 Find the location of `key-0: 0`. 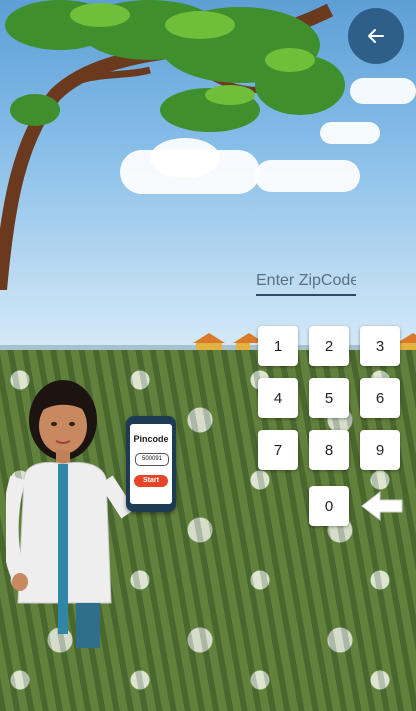

key-0: 0 is located at coordinates (329, 506).